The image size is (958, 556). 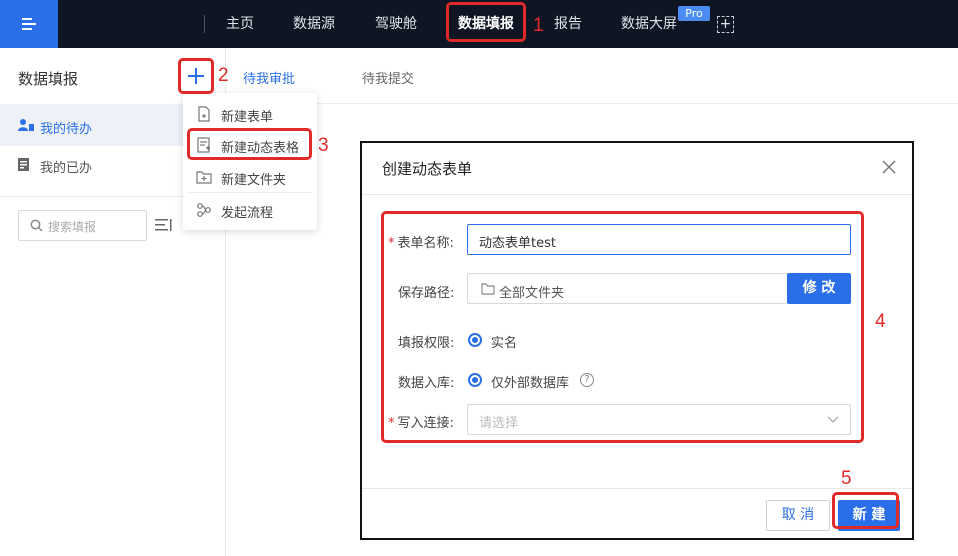 I want to click on menu-divider, so click(x=250, y=192).